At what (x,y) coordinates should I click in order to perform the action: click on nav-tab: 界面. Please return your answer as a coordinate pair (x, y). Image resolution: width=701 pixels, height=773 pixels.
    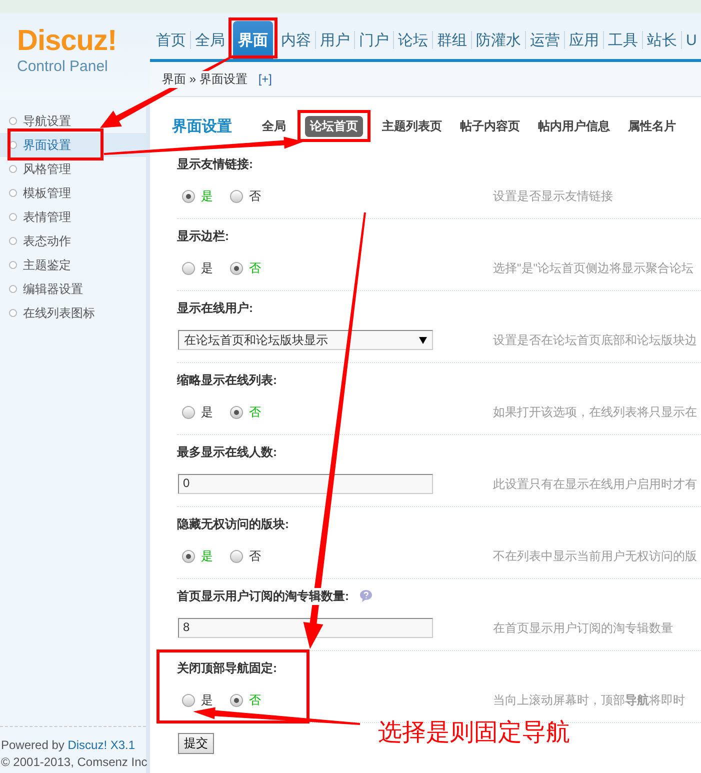
    Looking at the image, I should click on (253, 40).